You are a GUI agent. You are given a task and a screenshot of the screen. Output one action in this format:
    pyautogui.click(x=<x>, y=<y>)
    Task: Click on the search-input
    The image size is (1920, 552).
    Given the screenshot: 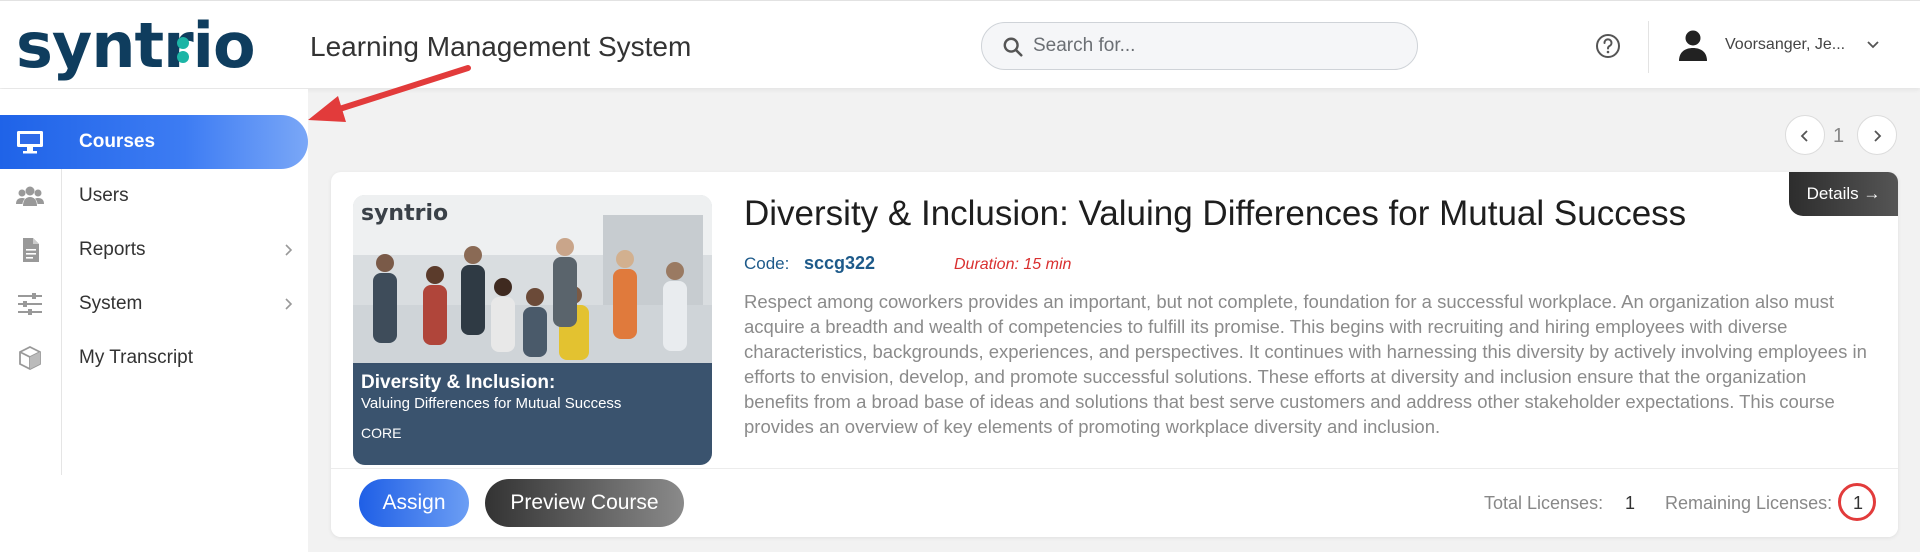 What is the action you would take?
    pyautogui.click(x=1213, y=46)
    